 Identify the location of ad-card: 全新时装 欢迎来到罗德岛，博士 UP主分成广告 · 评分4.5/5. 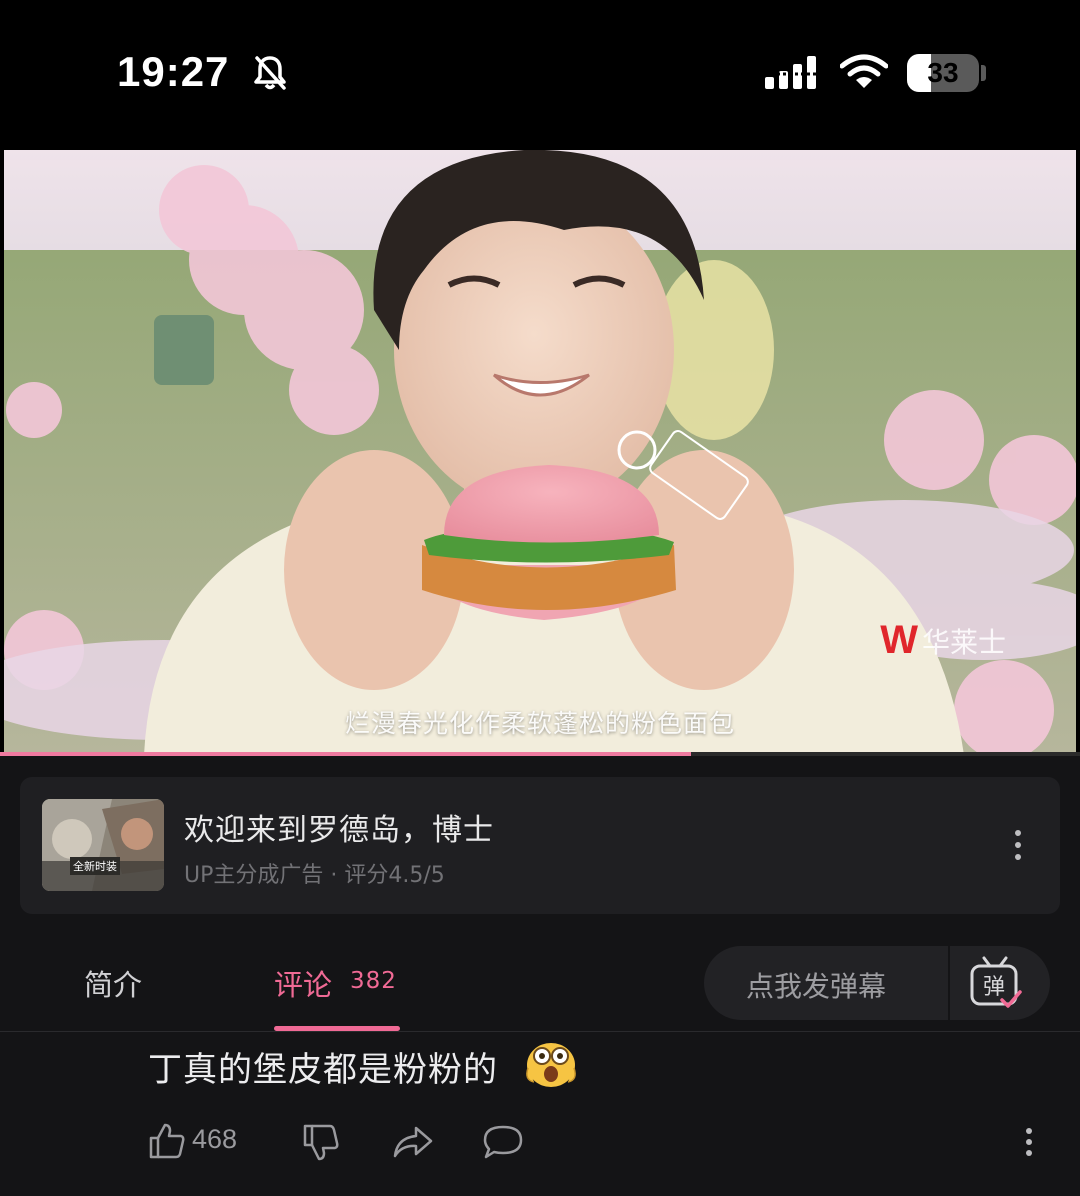
(540, 845).